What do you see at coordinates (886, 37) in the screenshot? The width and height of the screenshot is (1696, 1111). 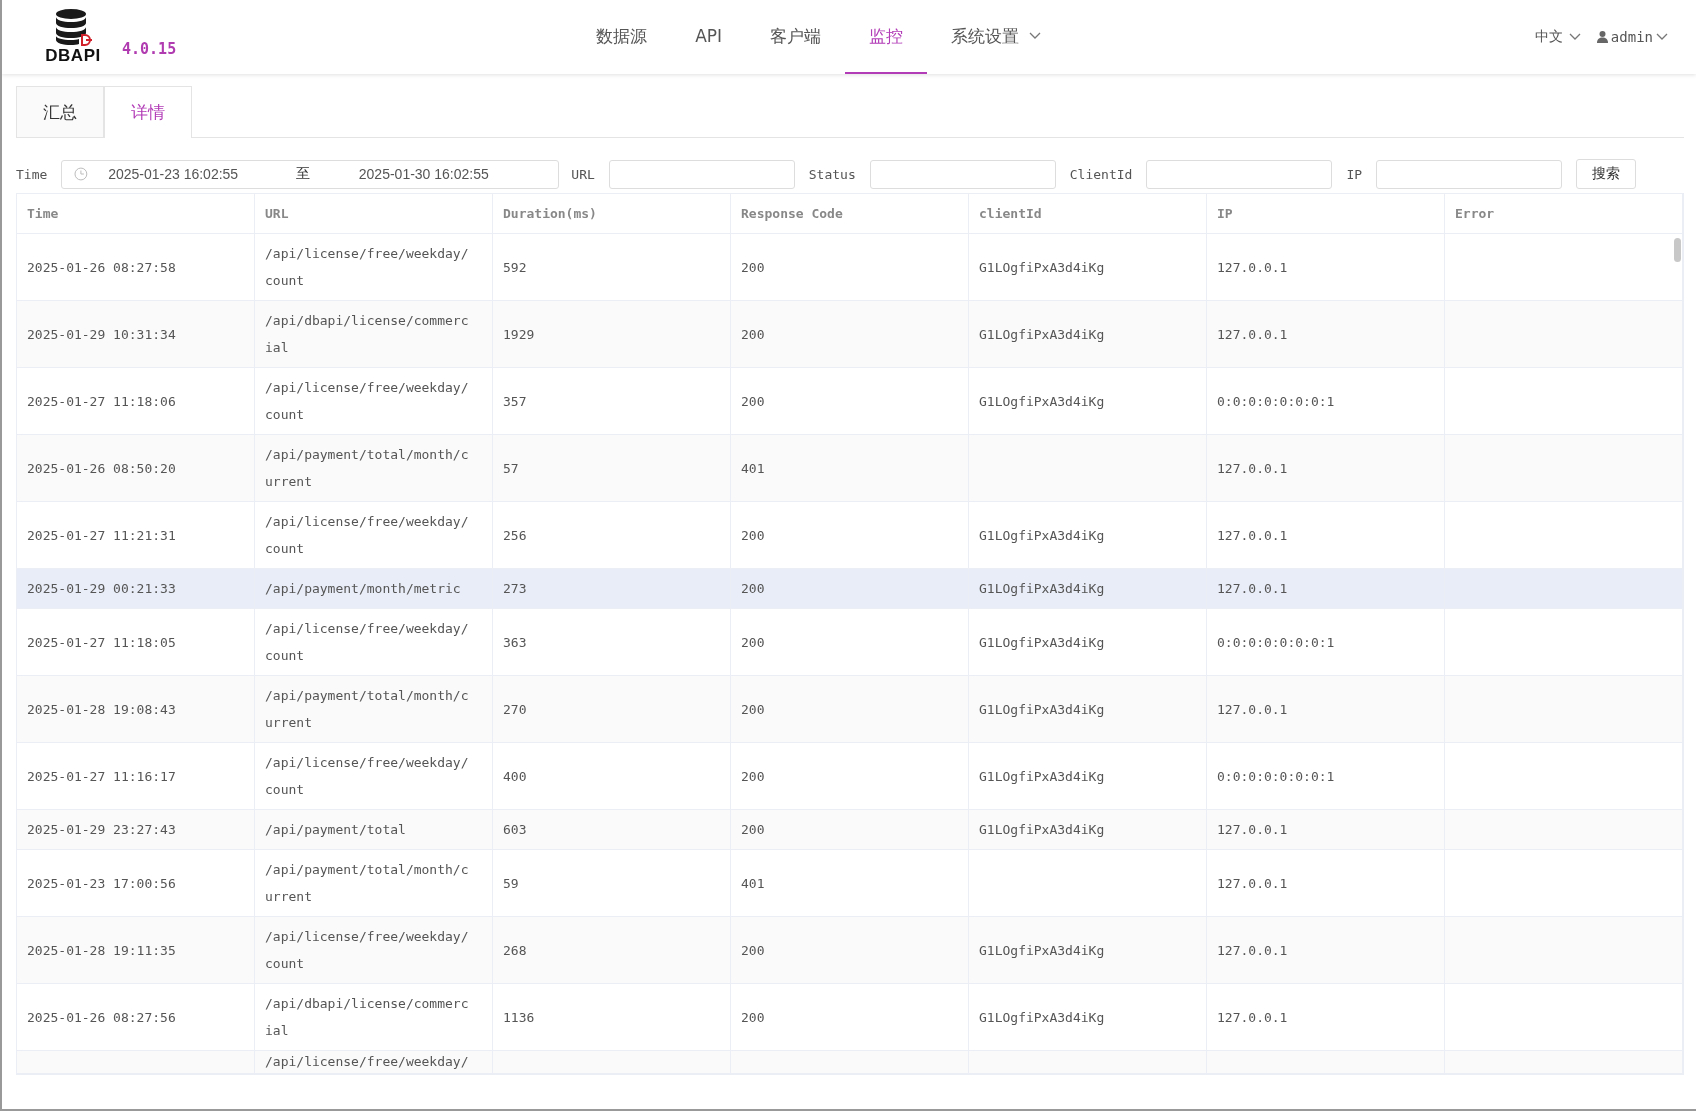 I see `nav-tab: 监控` at bounding box center [886, 37].